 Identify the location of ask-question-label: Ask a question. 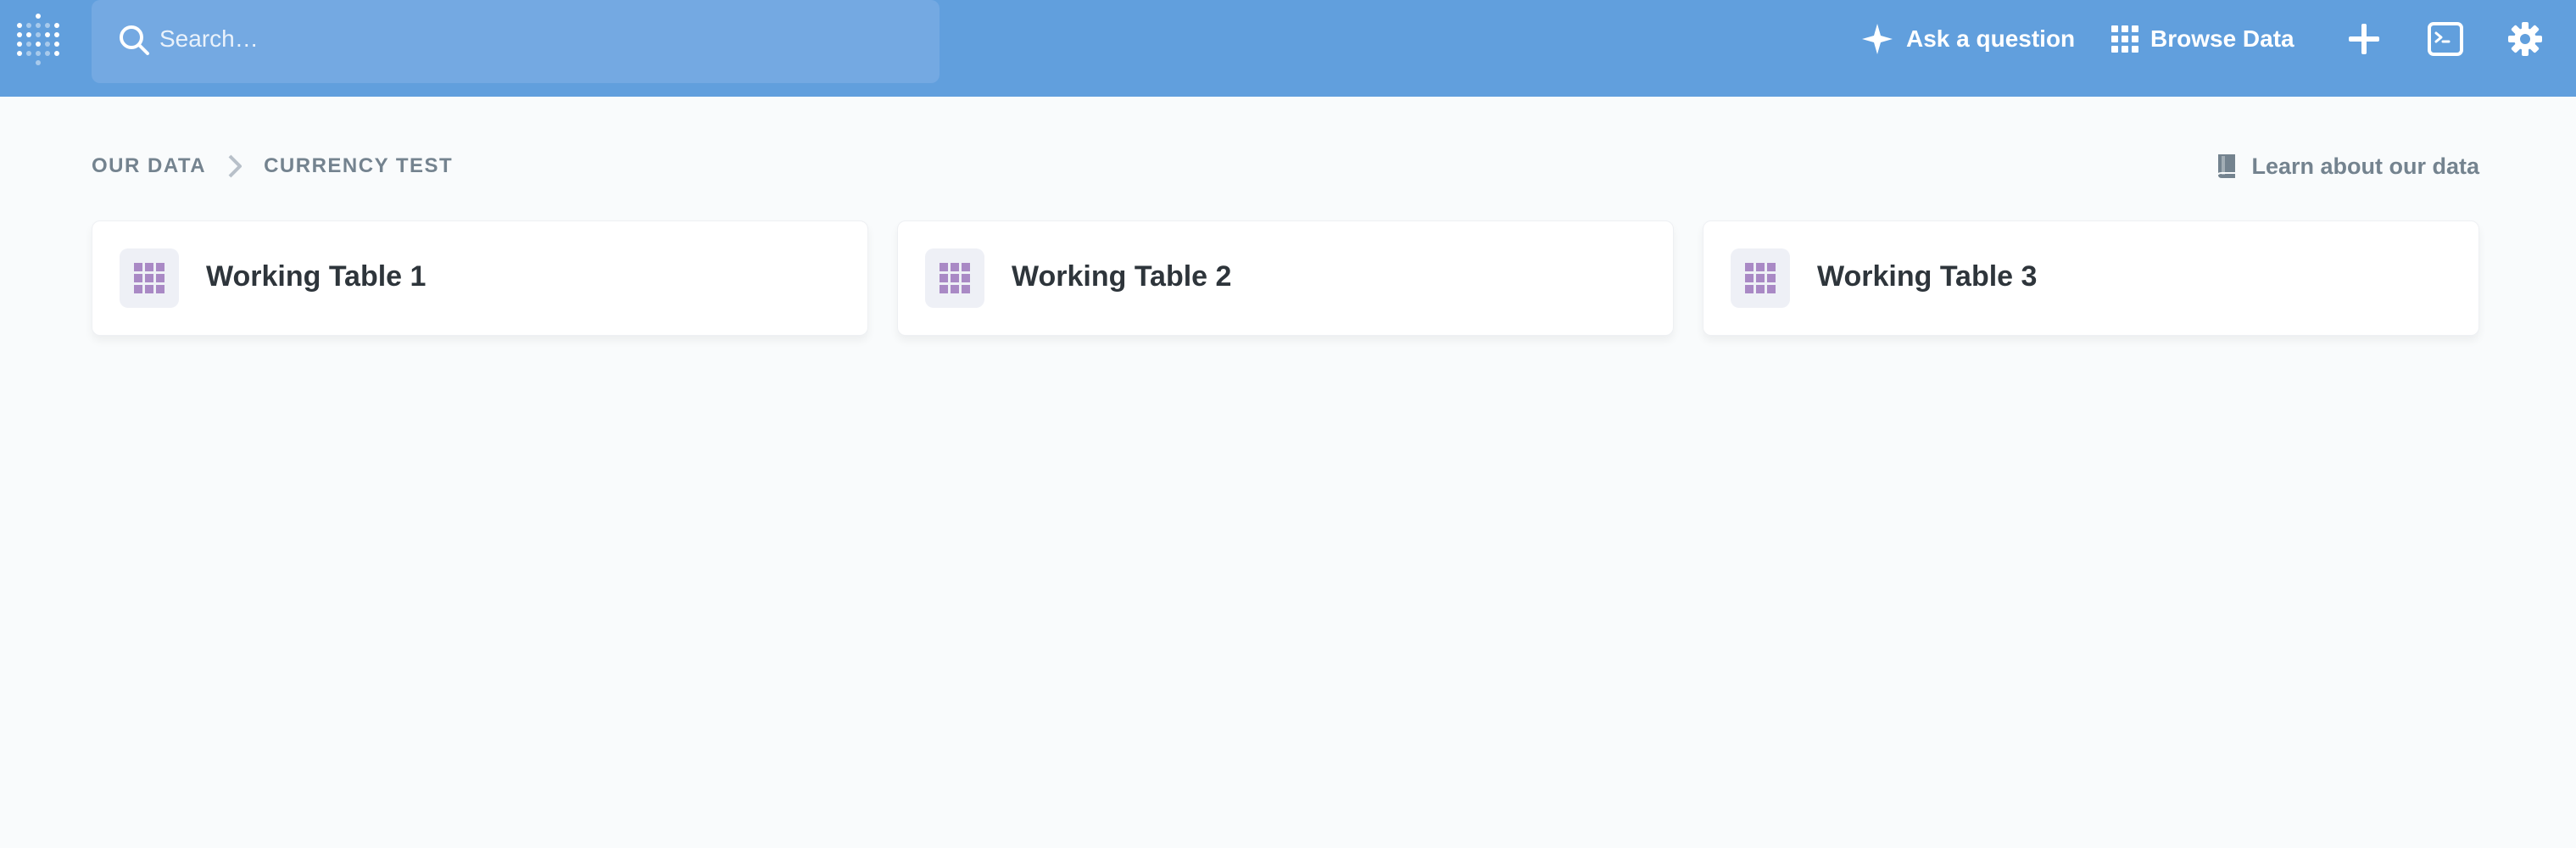
(1991, 38).